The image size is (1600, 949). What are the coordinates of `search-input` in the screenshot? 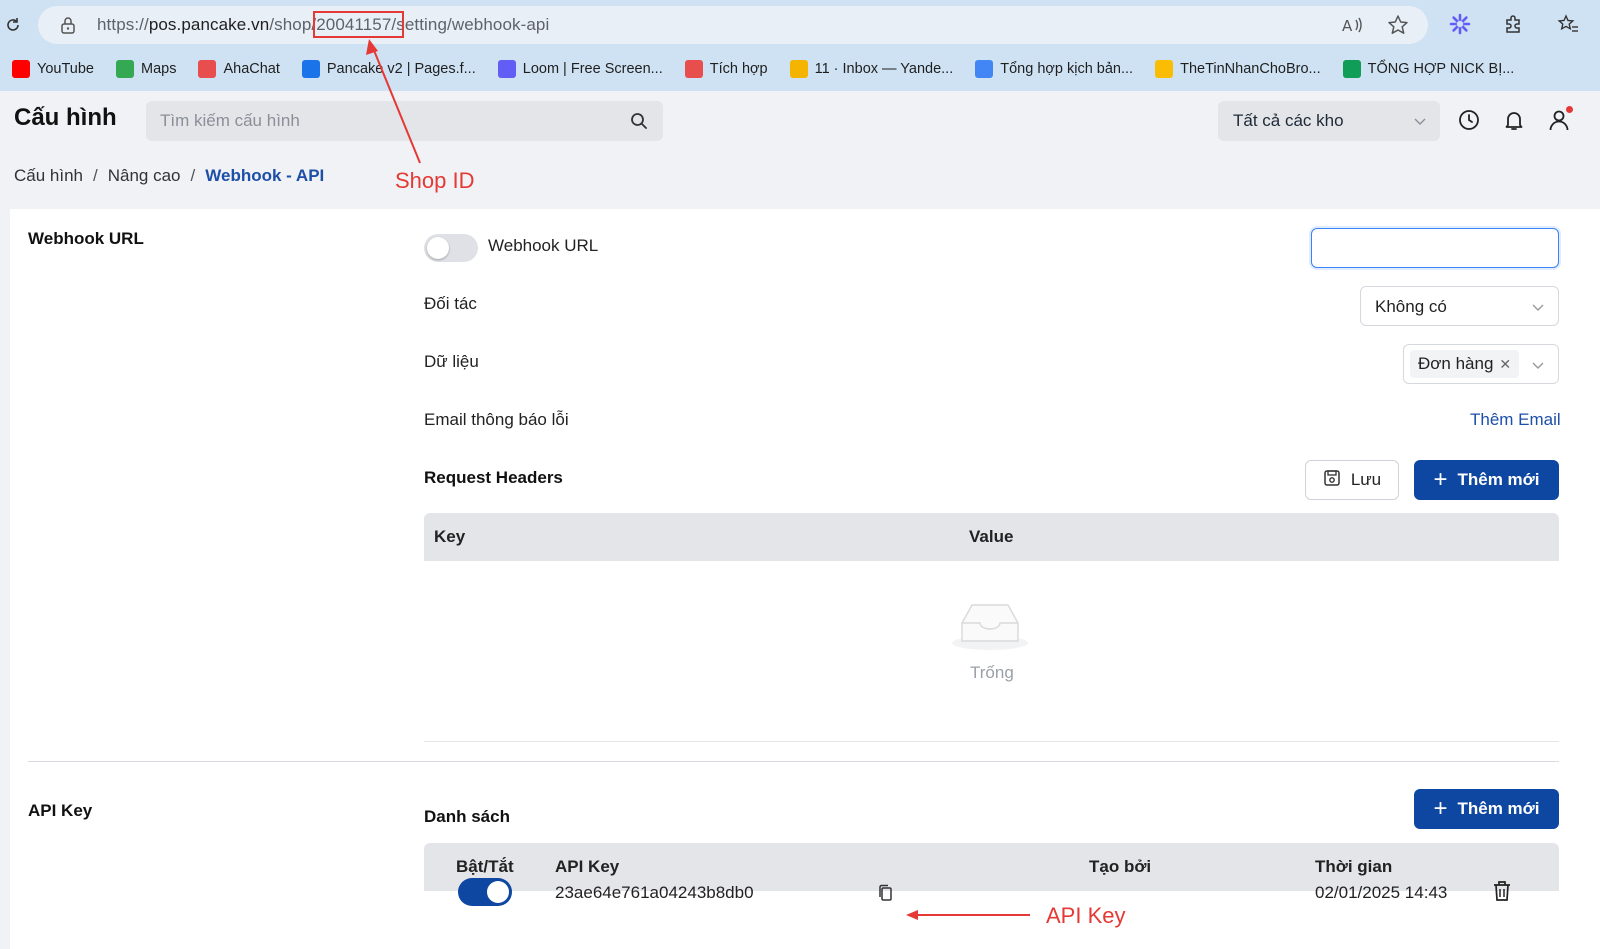 It's located at (380, 121).